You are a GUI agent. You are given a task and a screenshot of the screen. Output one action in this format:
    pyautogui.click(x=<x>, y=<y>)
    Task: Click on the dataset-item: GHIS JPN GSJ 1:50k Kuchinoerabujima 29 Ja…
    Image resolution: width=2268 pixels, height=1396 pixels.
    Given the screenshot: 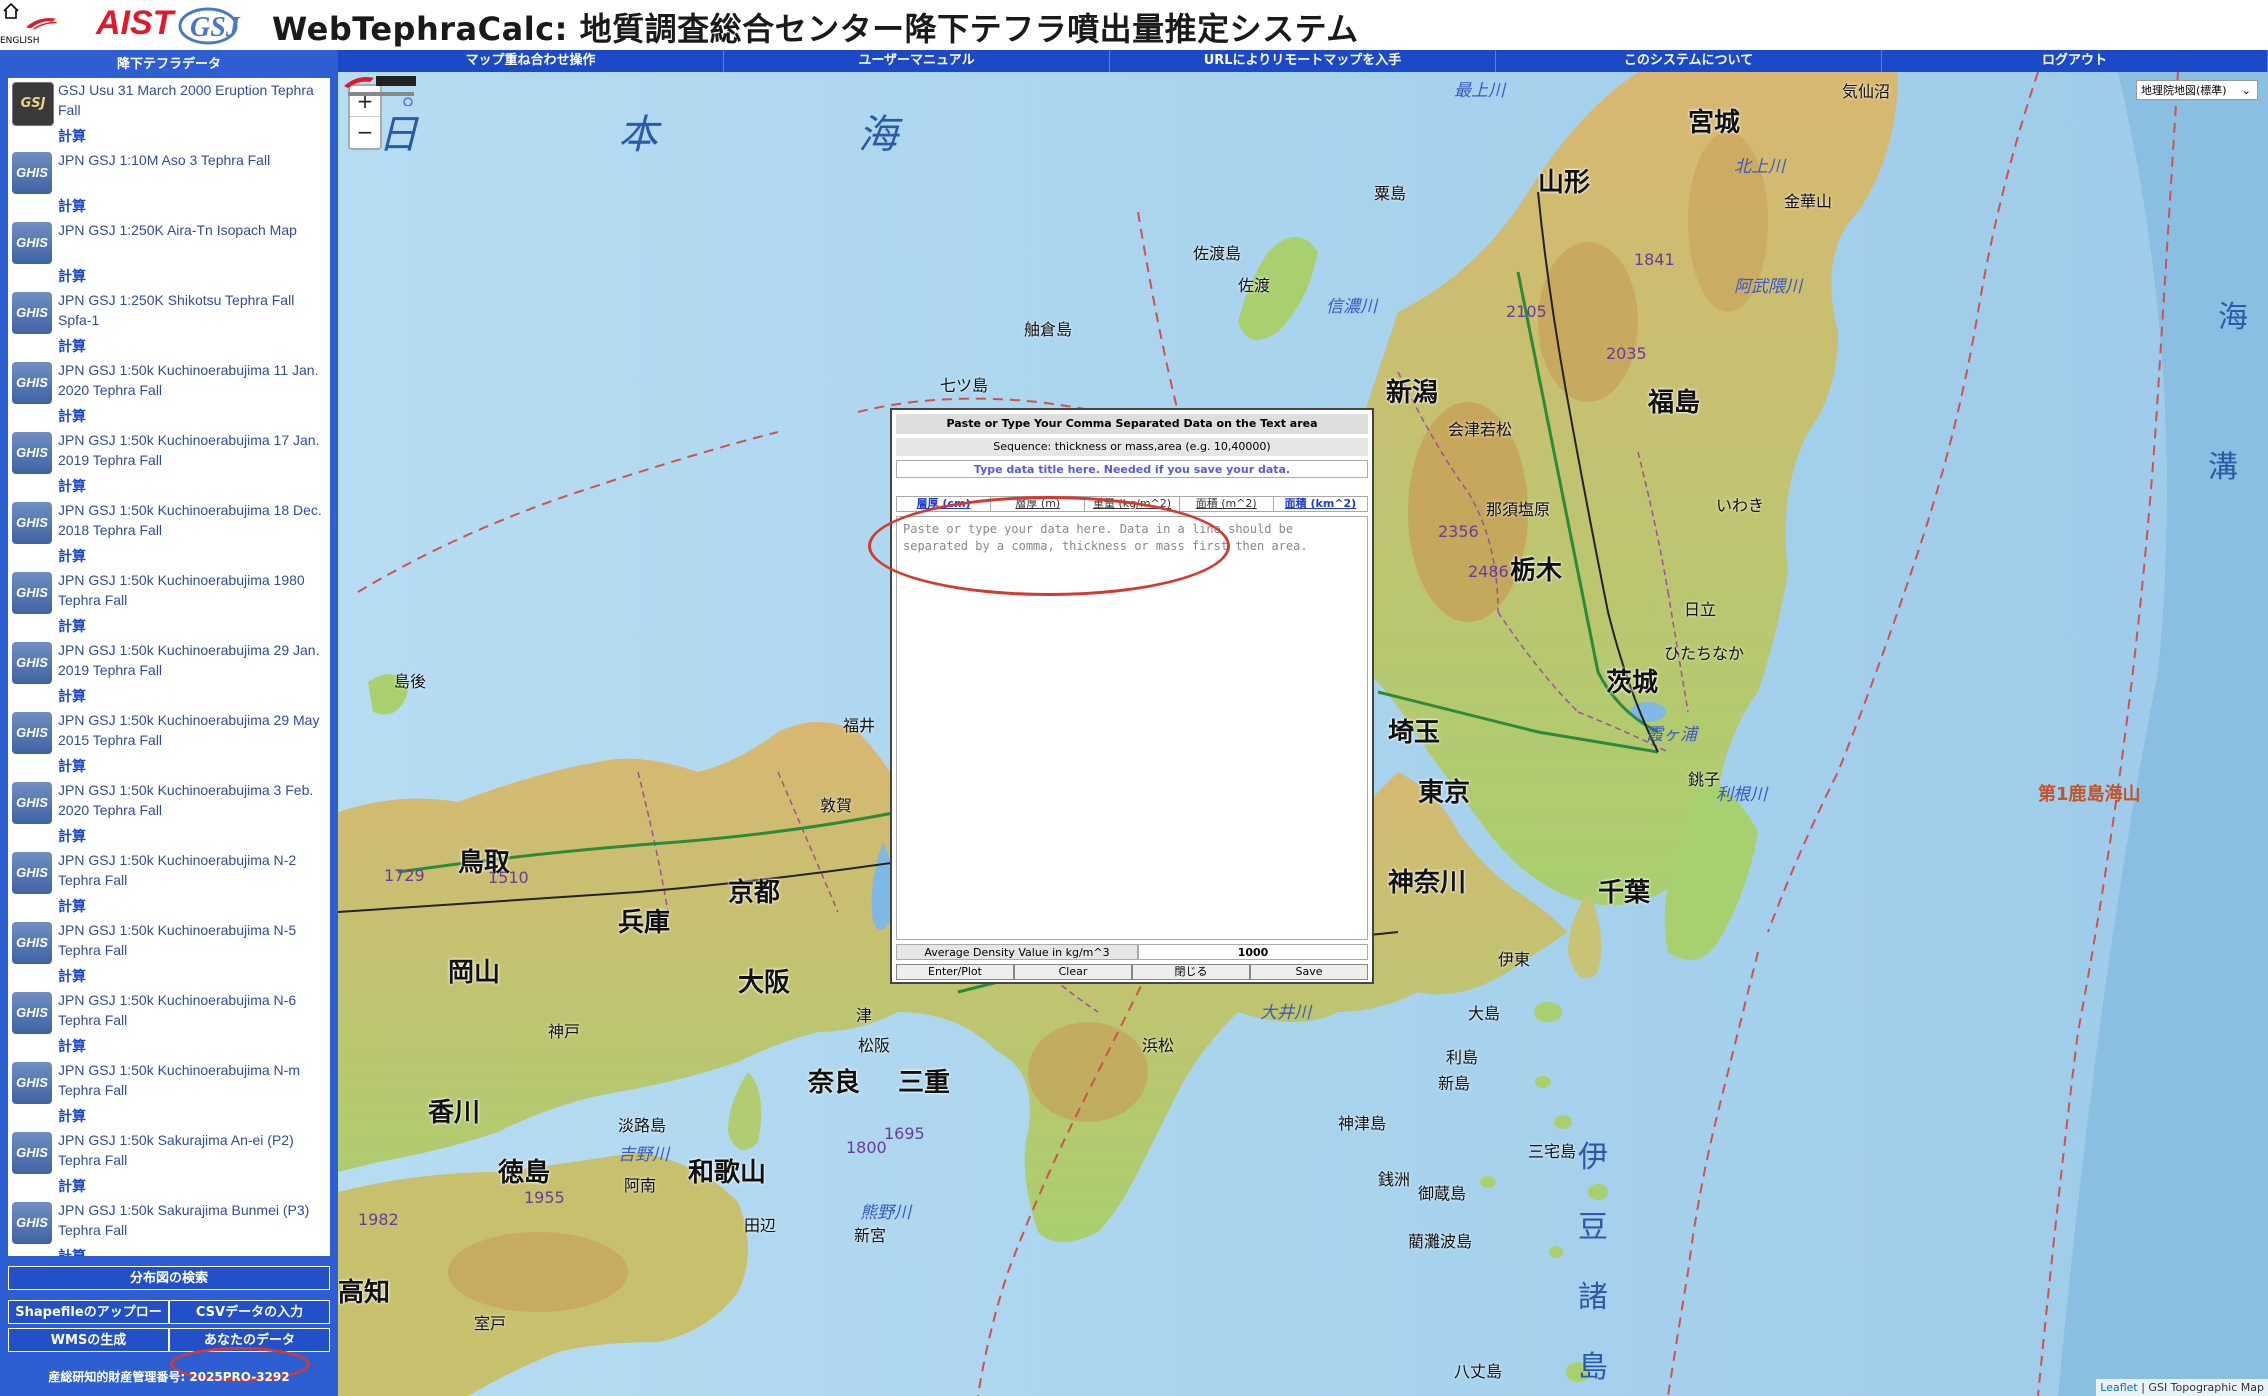 What is the action you would take?
    pyautogui.click(x=169, y=673)
    